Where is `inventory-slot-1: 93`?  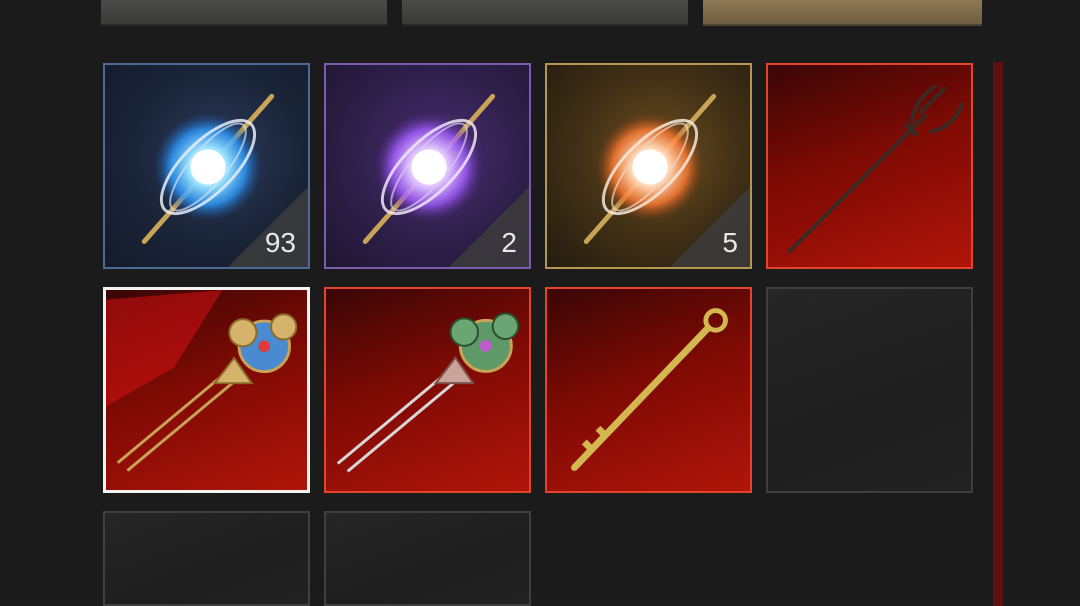
inventory-slot-1: 93 is located at coordinates (206, 166).